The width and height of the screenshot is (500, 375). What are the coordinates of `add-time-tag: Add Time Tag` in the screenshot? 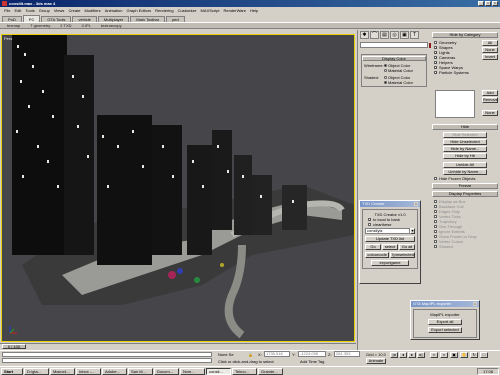 It's located at (312, 361).